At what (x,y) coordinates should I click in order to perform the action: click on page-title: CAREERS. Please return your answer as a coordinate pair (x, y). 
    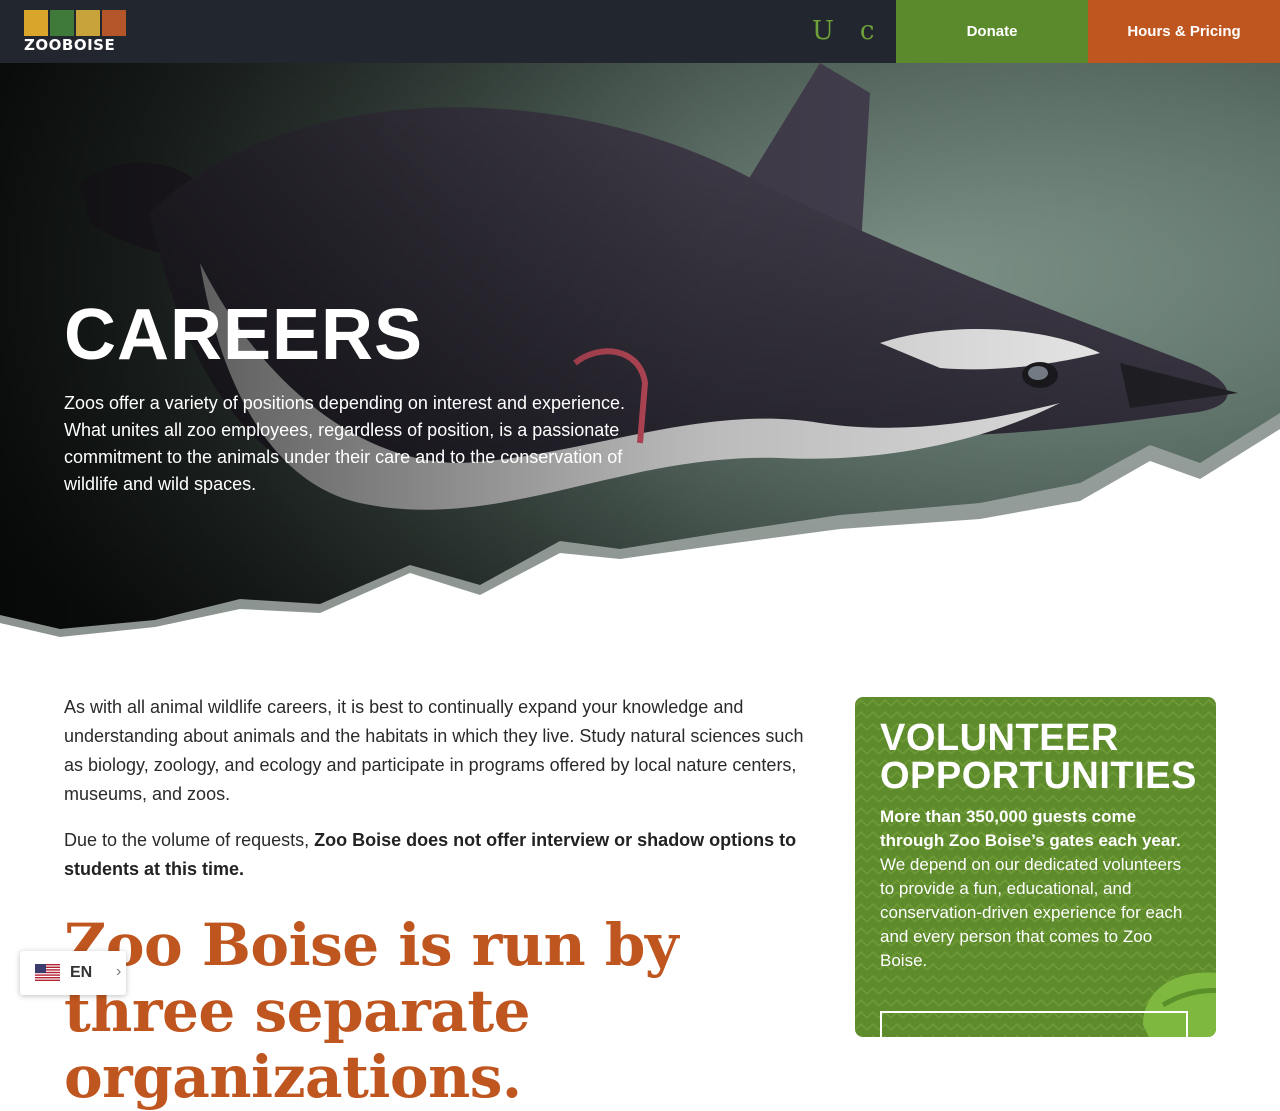
    Looking at the image, I should click on (244, 335).